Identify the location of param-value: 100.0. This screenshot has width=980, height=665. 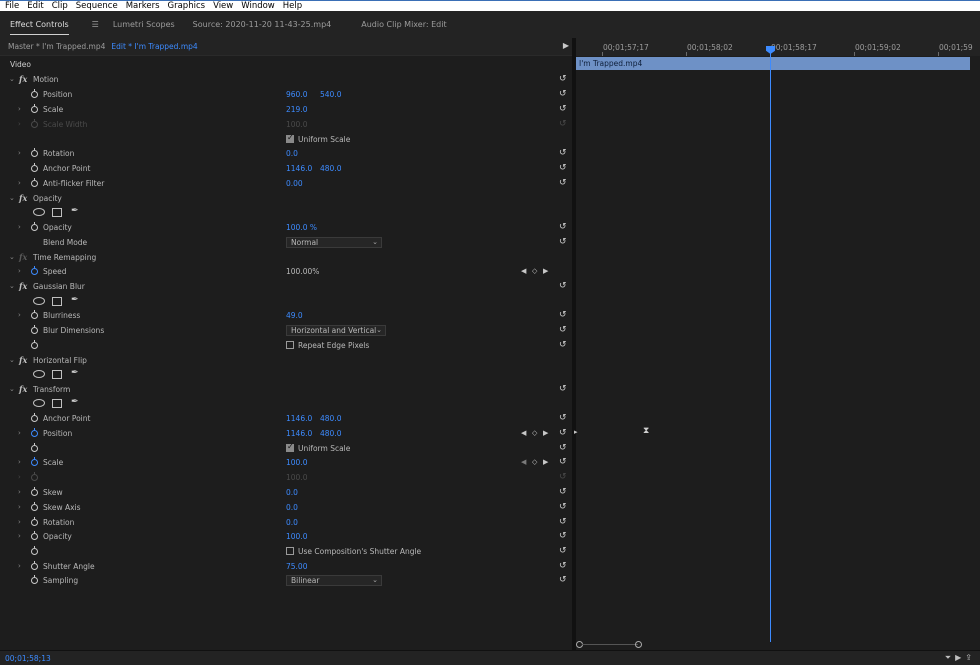
(296, 536).